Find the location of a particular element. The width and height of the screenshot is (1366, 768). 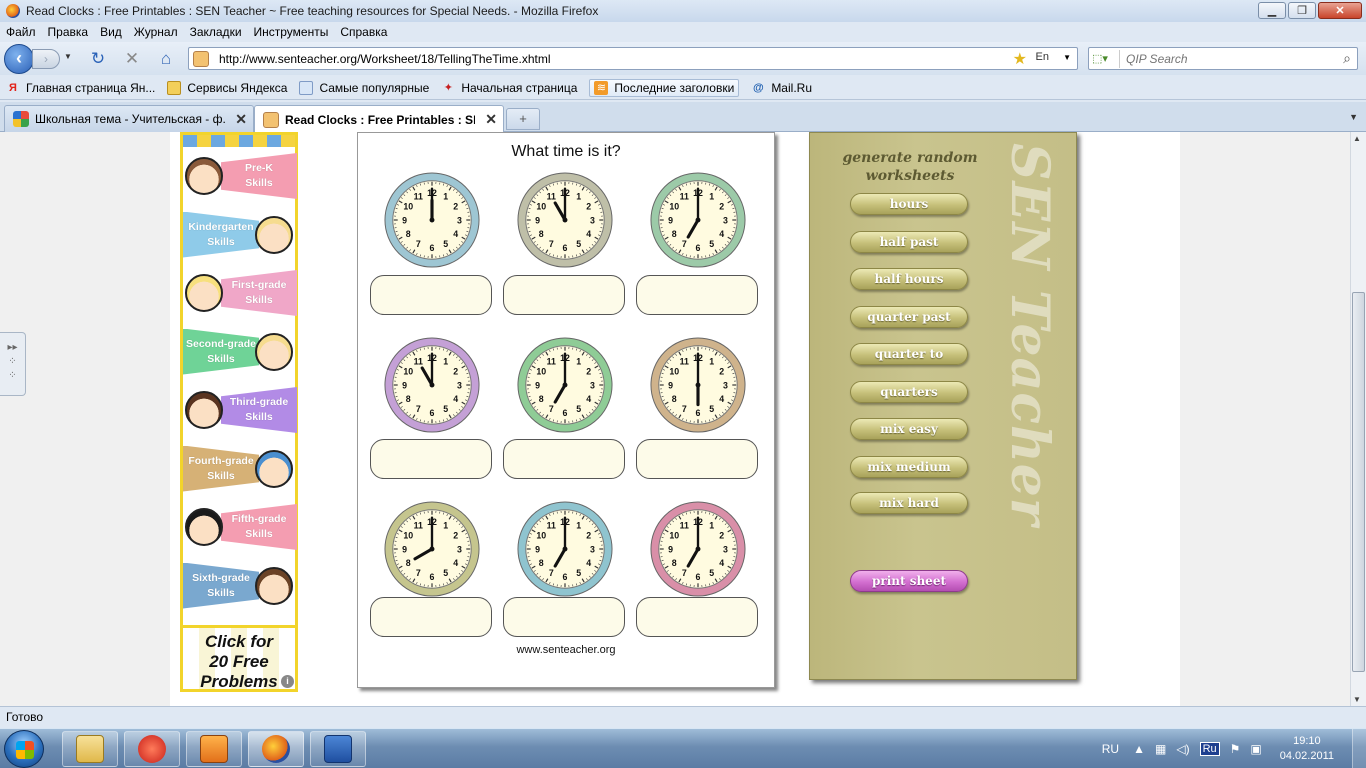

mix-hard-button: mix hard is located at coordinates (909, 503).